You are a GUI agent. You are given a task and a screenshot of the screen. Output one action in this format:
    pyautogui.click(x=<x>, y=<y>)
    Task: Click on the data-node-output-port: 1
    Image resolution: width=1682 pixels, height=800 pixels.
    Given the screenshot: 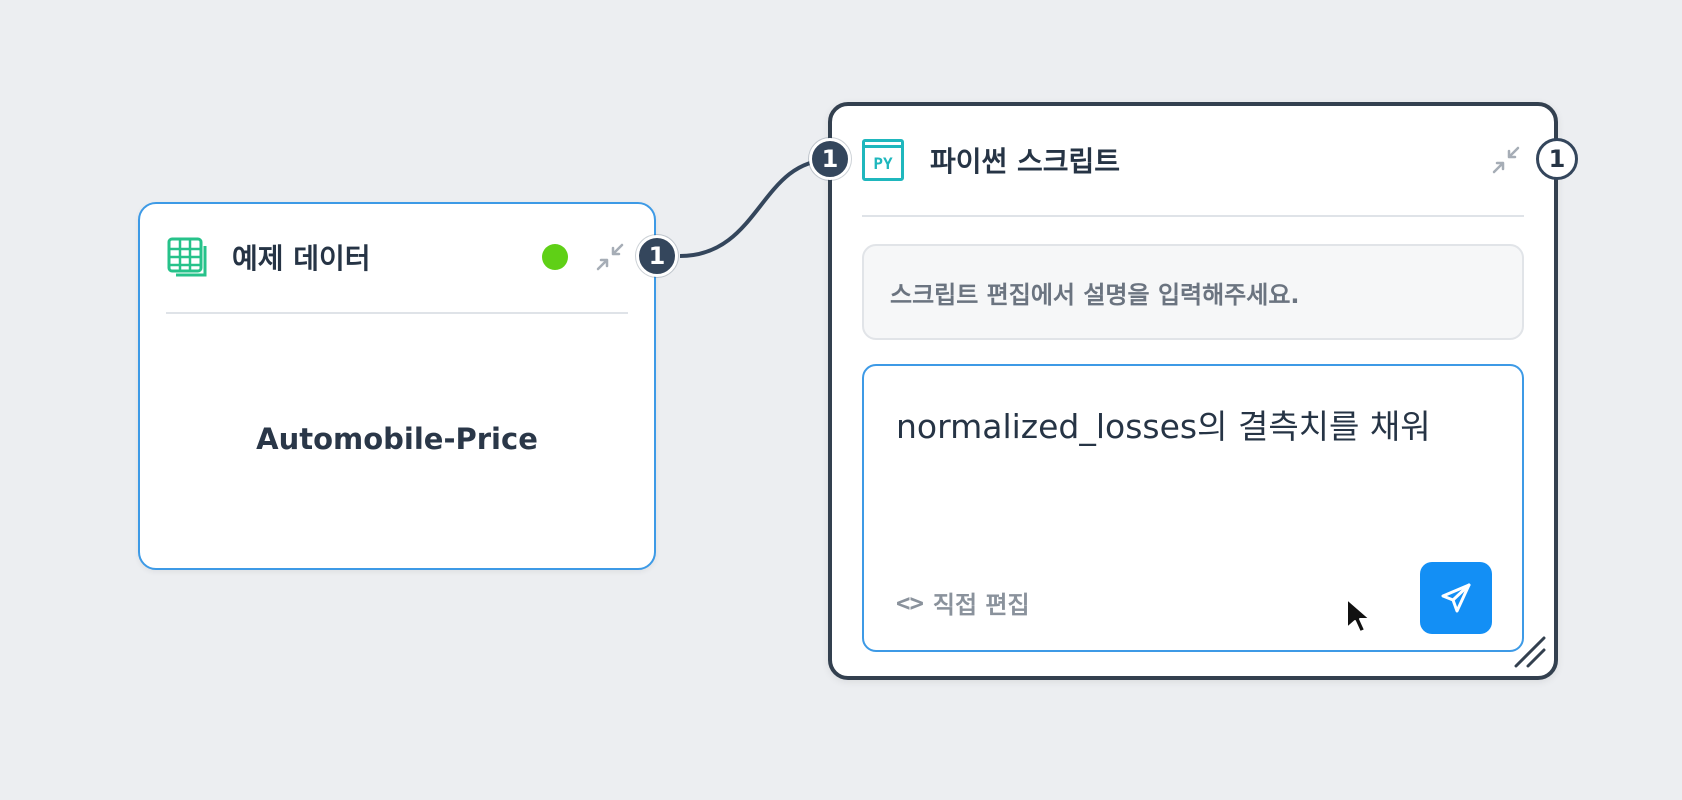 What is the action you would take?
    pyautogui.click(x=657, y=256)
    